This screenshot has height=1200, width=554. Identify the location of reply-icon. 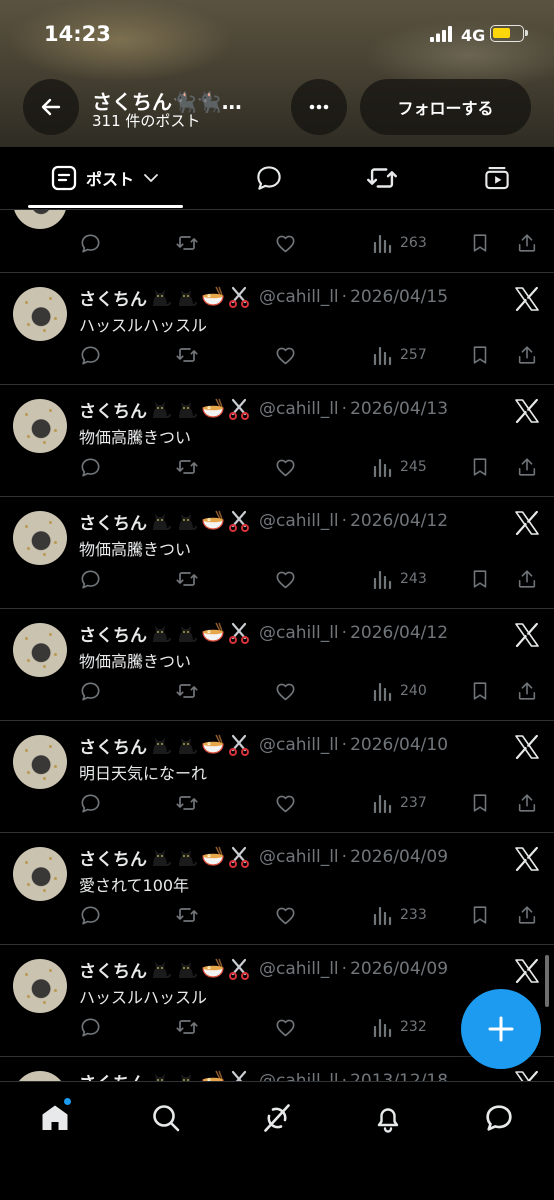
(90, 243).